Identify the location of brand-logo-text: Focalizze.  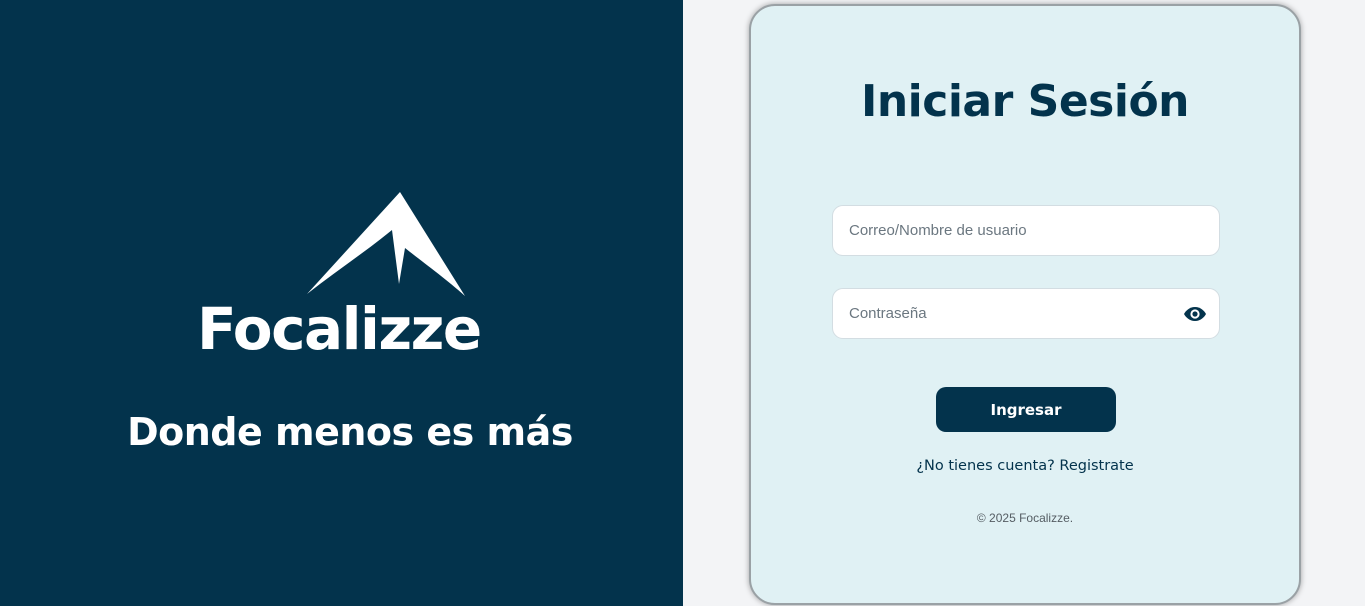
(339, 329).